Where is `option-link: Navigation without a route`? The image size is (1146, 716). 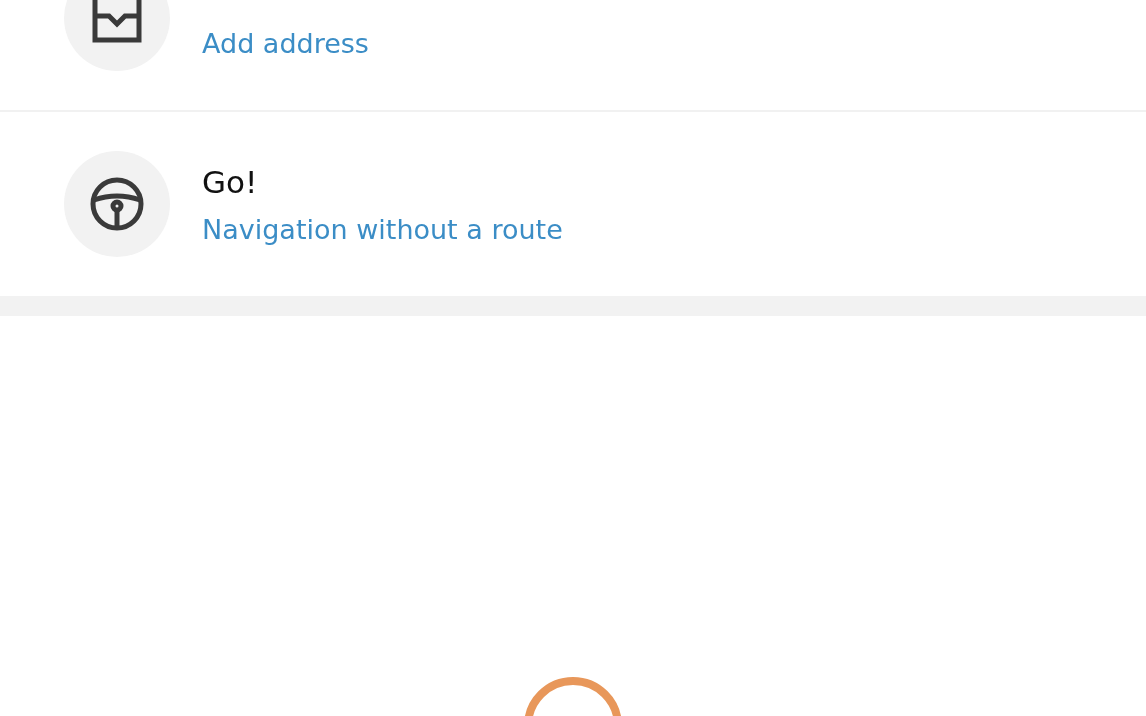
option-link: Navigation without a route is located at coordinates (382, 229).